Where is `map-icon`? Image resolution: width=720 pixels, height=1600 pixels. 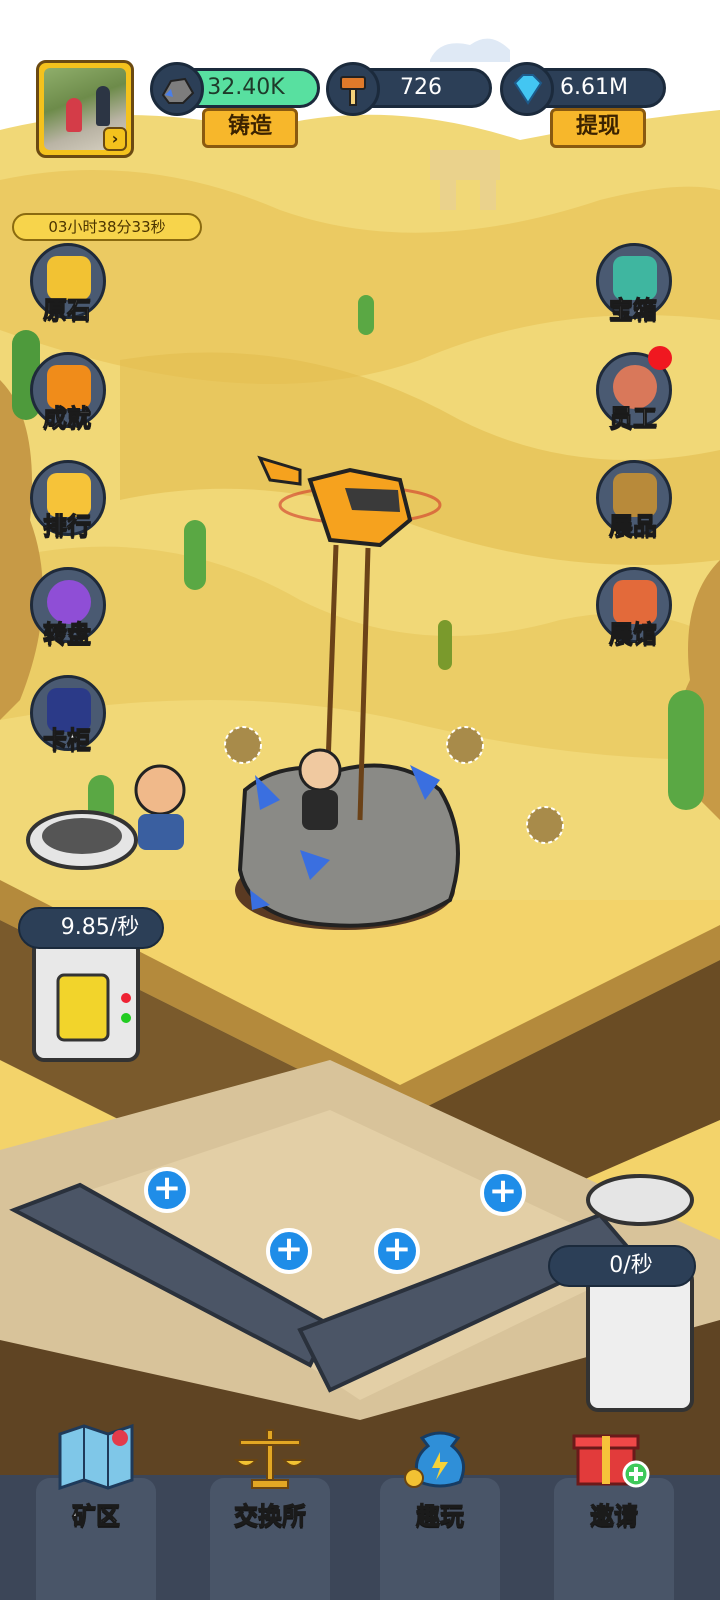
map-icon is located at coordinates (96, 1456).